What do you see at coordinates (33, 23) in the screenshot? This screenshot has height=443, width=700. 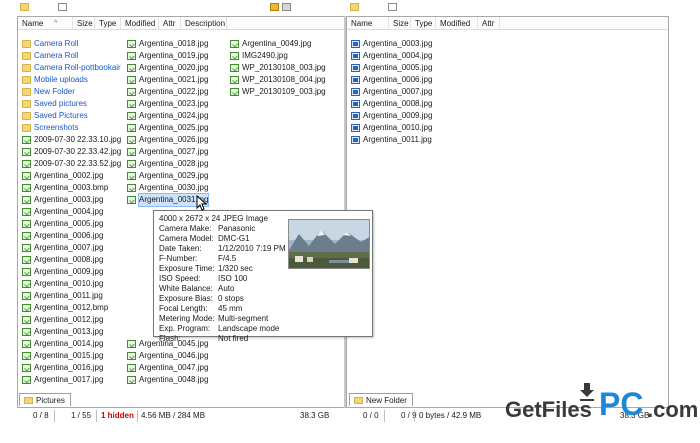 I see `column-name-label: Name` at bounding box center [33, 23].